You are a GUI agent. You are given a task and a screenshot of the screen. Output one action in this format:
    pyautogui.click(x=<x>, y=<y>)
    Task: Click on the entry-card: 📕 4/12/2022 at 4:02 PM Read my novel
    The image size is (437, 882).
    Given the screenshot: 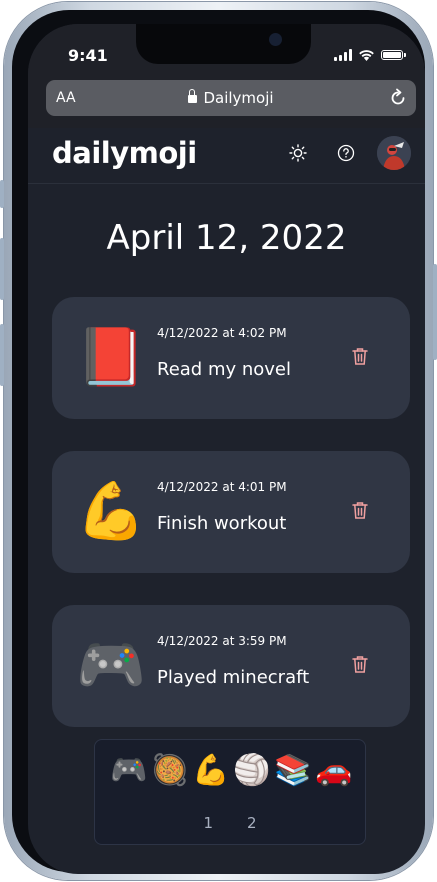 What is the action you would take?
    pyautogui.click(x=231, y=358)
    